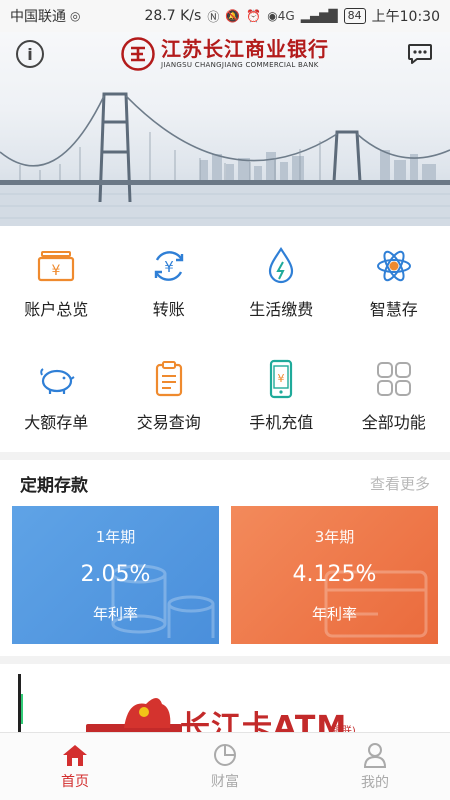 The width and height of the screenshot is (450, 800). I want to click on quick-action-label: 手机充值, so click(281, 422).